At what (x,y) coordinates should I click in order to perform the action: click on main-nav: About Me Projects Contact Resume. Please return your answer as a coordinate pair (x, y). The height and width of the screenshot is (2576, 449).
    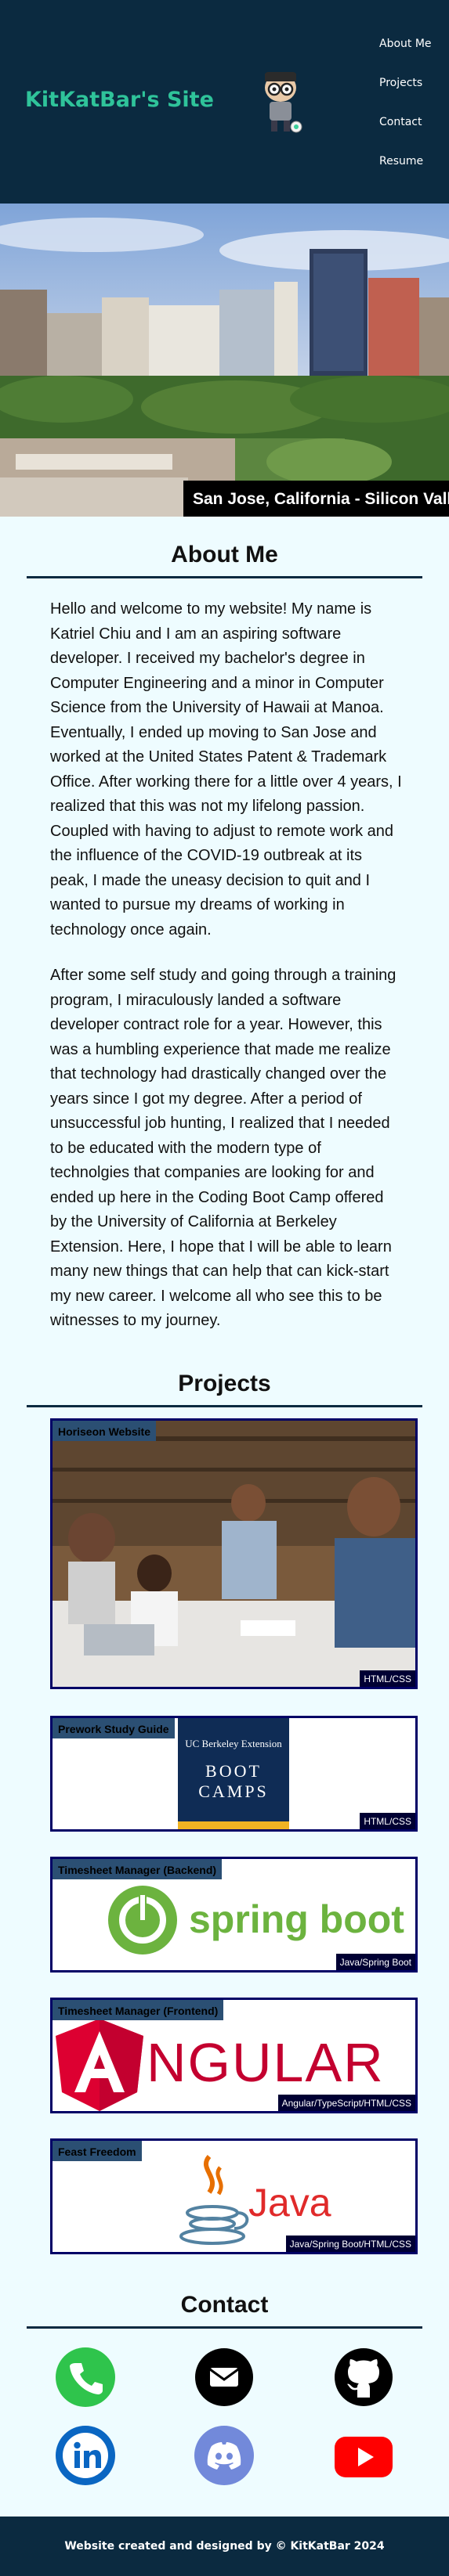
    Looking at the image, I should click on (405, 109).